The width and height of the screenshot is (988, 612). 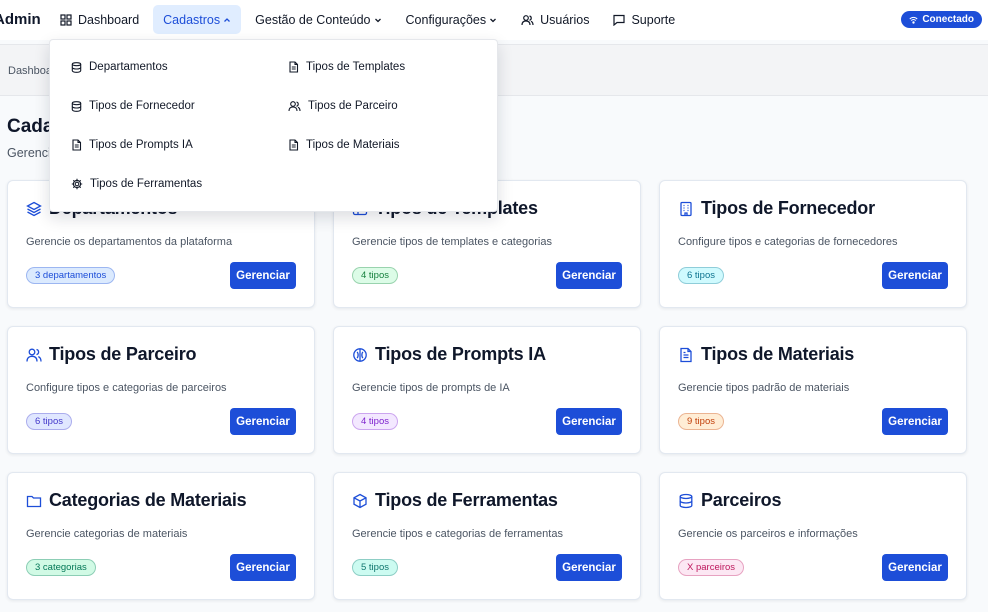 I want to click on nav-cadastros: Cadastros, so click(x=197, y=19).